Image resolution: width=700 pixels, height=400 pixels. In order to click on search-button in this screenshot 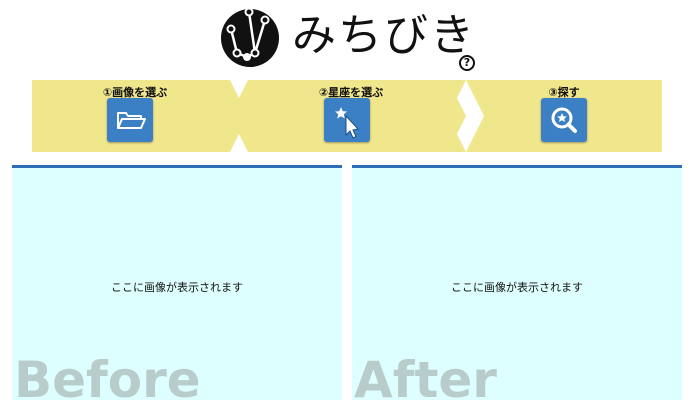, I will do `click(564, 120)`.